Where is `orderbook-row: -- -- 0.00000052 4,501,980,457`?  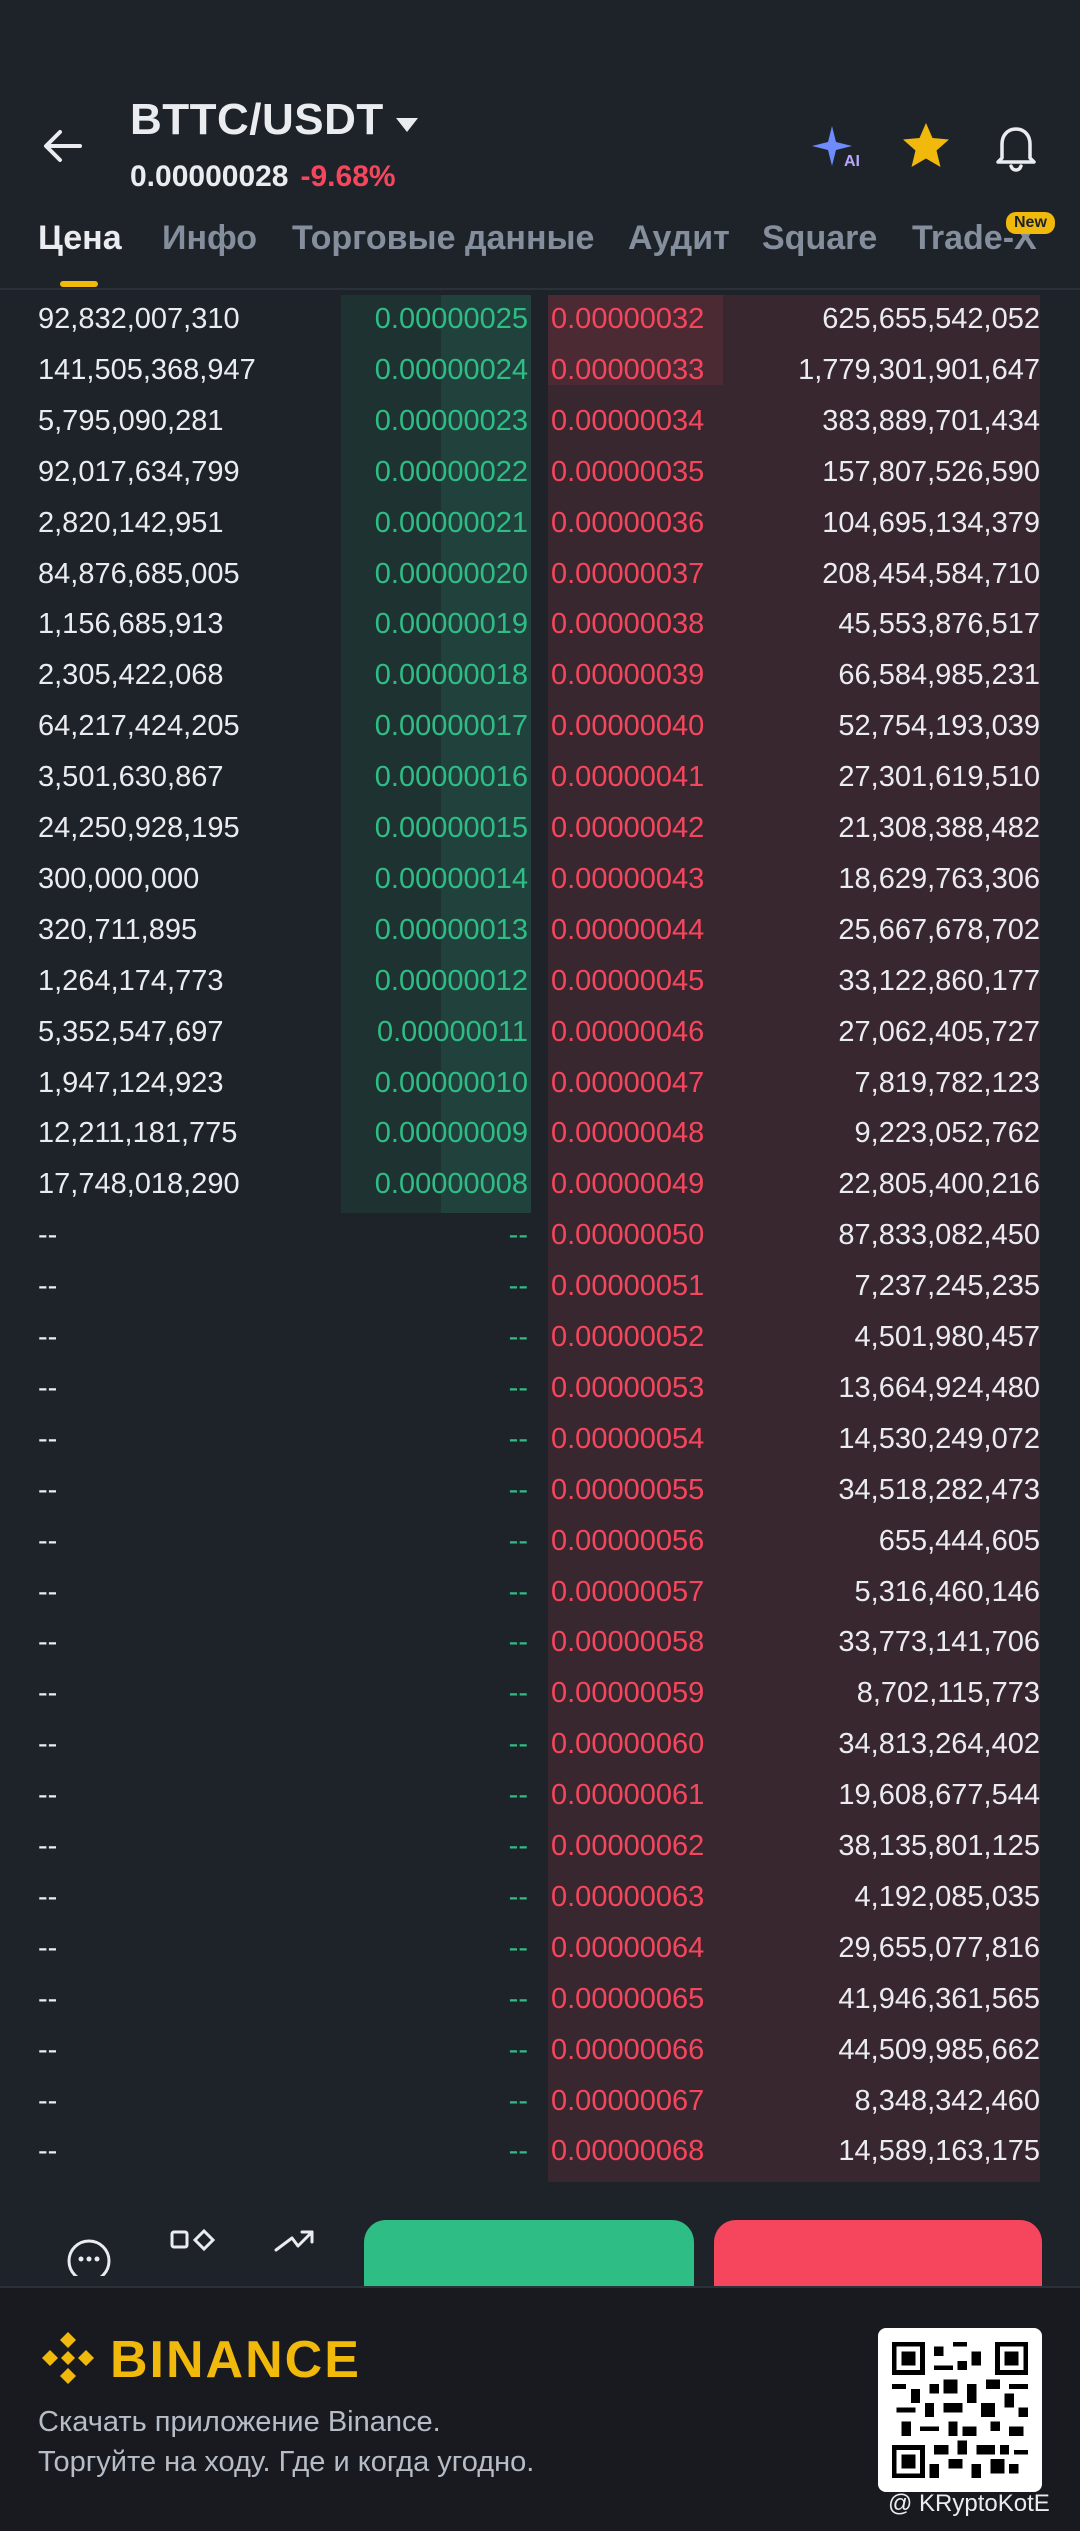
orderbook-row: -- -- 0.00000052 4,501,980,457 is located at coordinates (540, 1338).